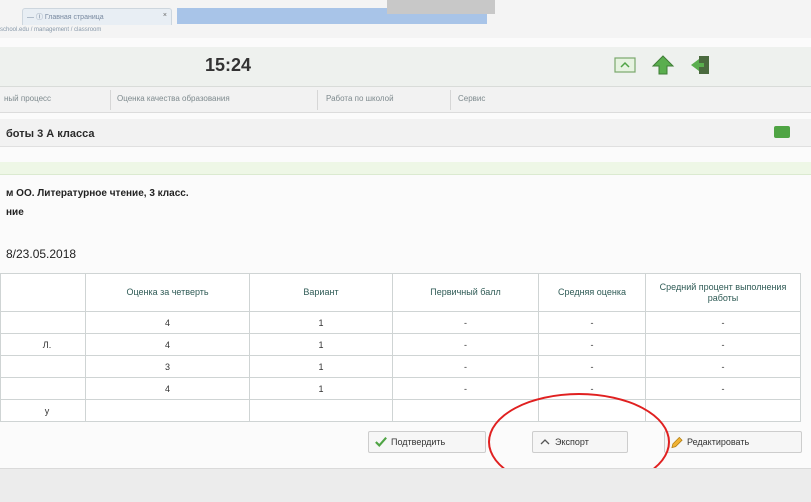  Describe the element at coordinates (173, 98) in the screenshot. I see `nav-item-quality: Оценка качества образования` at that location.